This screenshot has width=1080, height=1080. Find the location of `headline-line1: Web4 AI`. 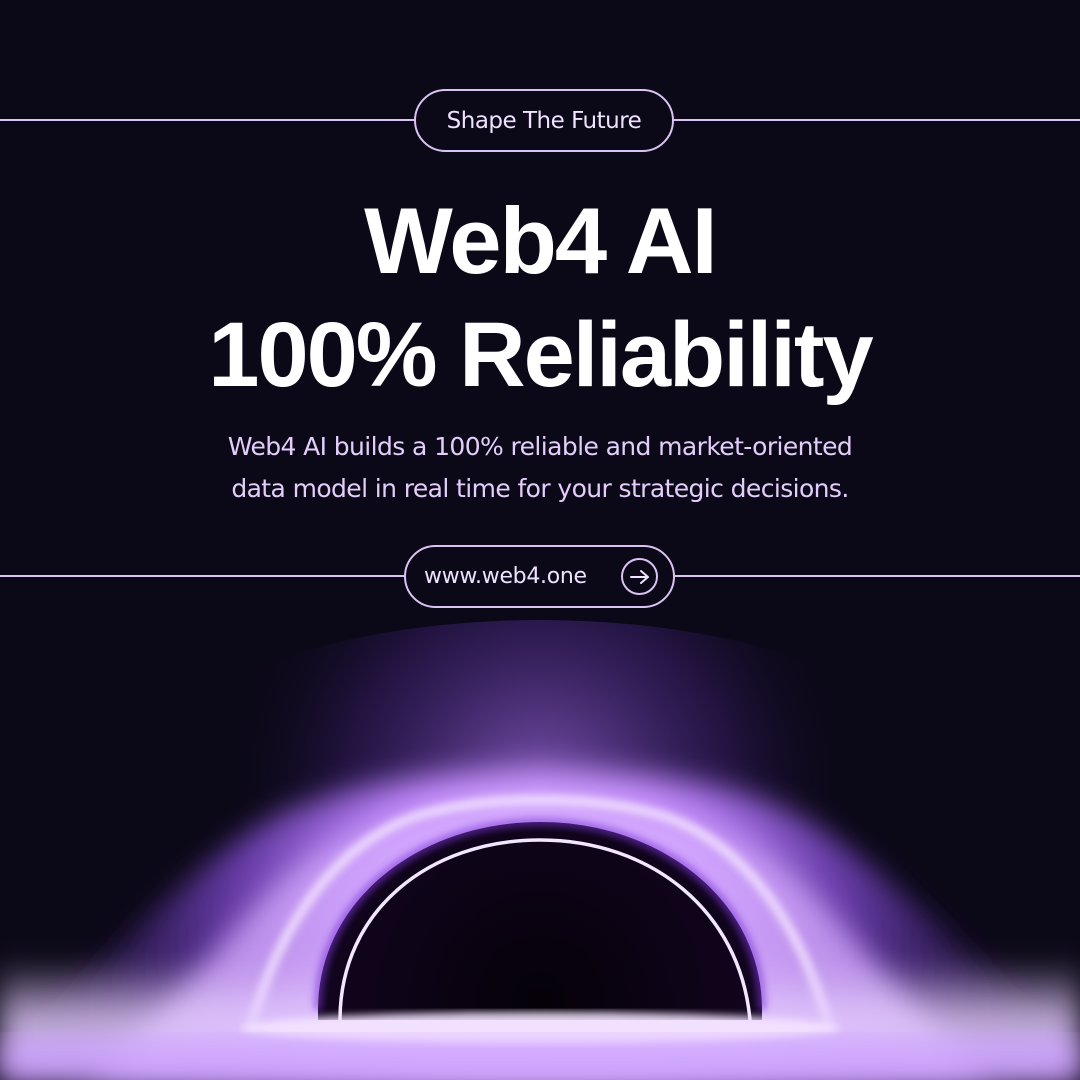

headline-line1: Web4 AI is located at coordinates (541, 240).